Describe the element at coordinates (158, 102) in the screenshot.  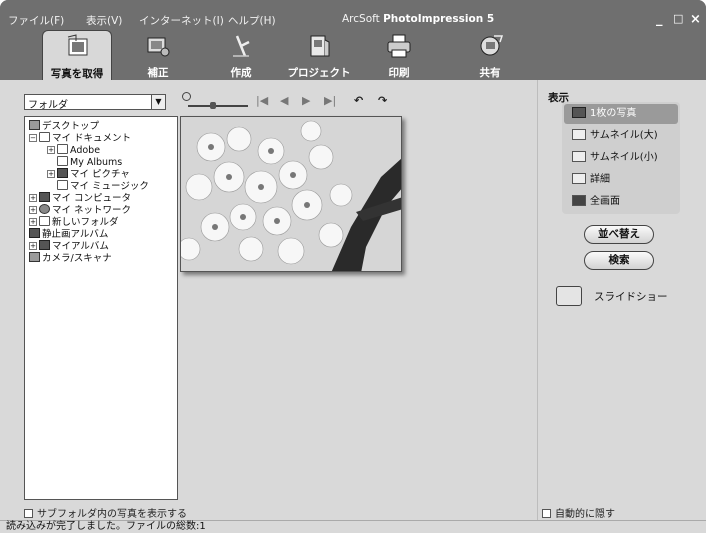
I see `chevron-down-icon: ▼` at that location.